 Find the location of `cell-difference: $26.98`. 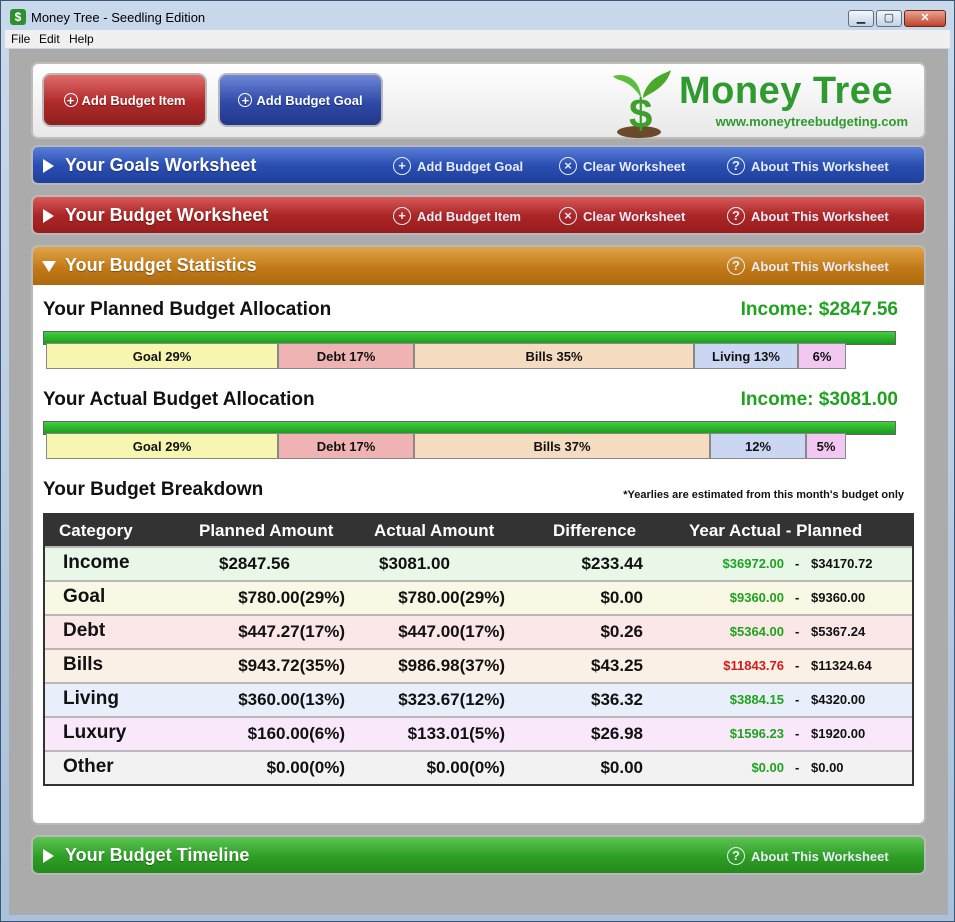

cell-difference: $26.98 is located at coordinates (617, 733).